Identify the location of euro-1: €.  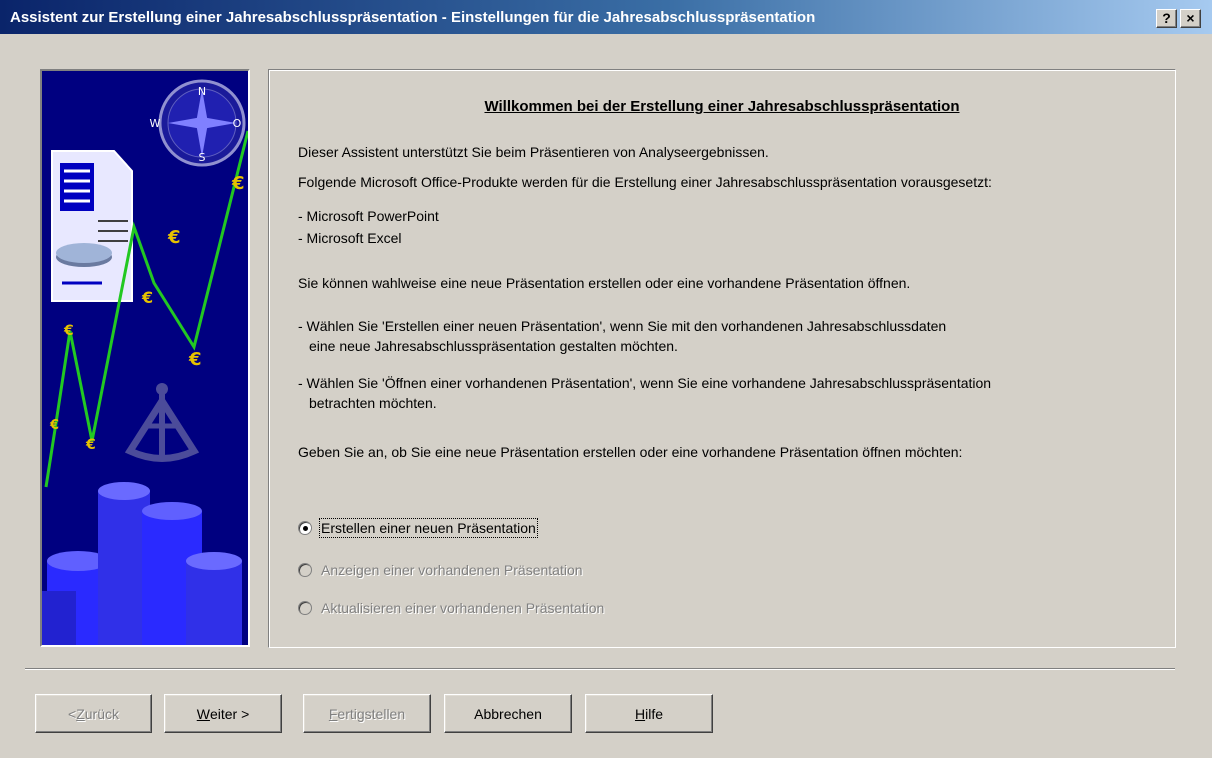
(238, 183).